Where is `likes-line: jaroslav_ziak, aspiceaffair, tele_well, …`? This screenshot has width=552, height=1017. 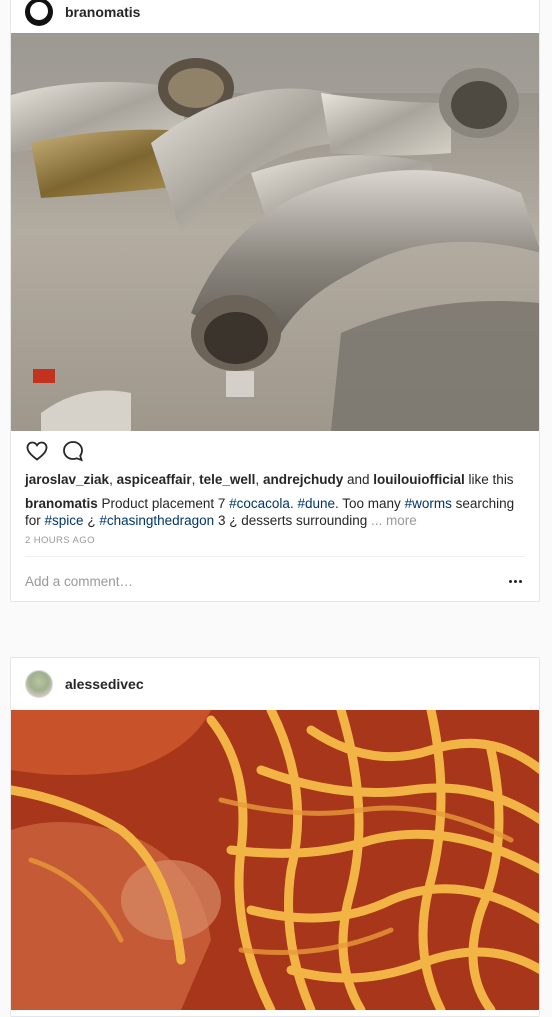 likes-line: jaroslav_ziak, aspiceaffair, tele_well, … is located at coordinates (269, 479).